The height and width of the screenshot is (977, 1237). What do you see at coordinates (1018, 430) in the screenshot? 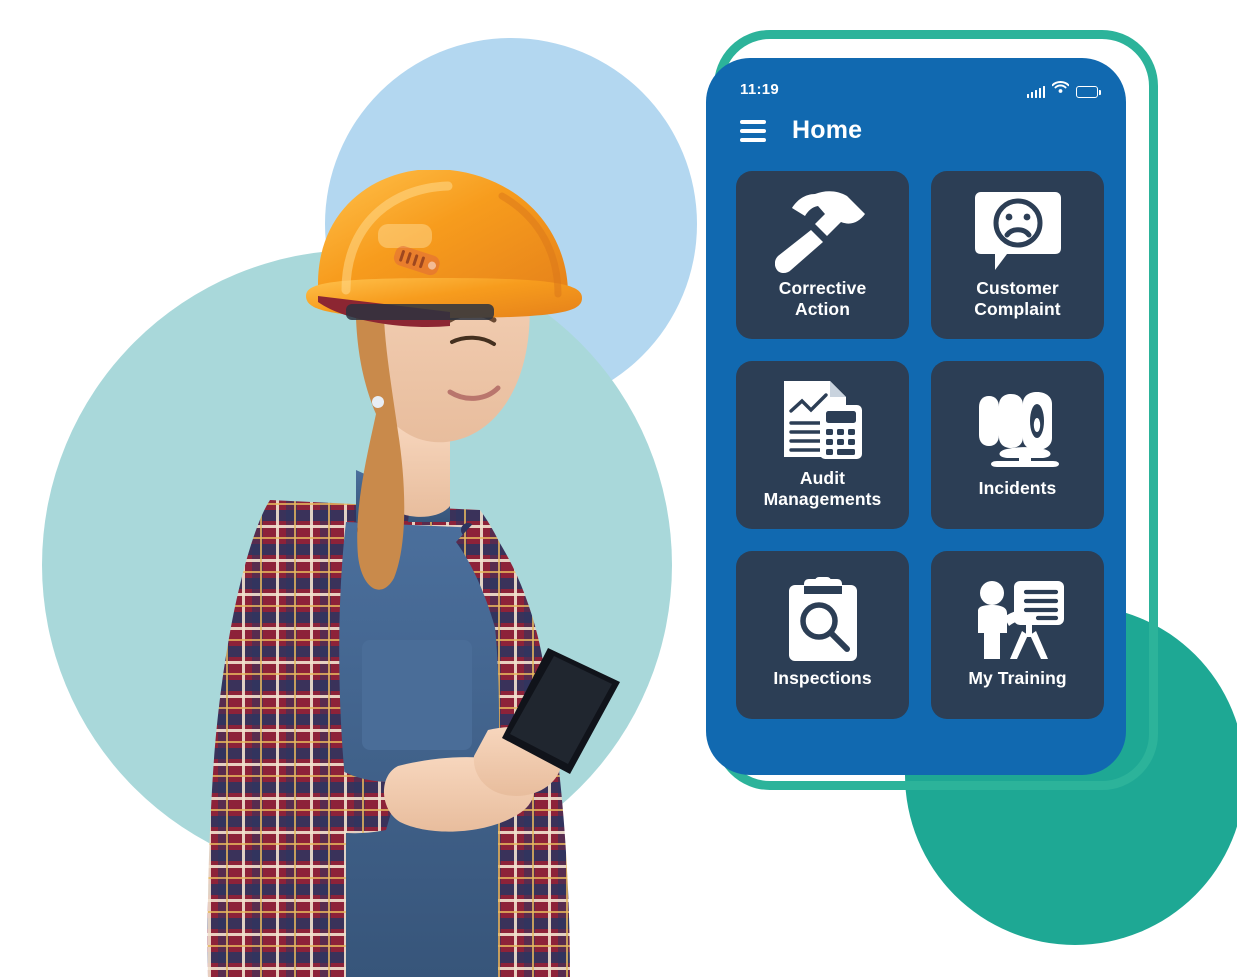
I see `spilled-barrels-icon` at bounding box center [1018, 430].